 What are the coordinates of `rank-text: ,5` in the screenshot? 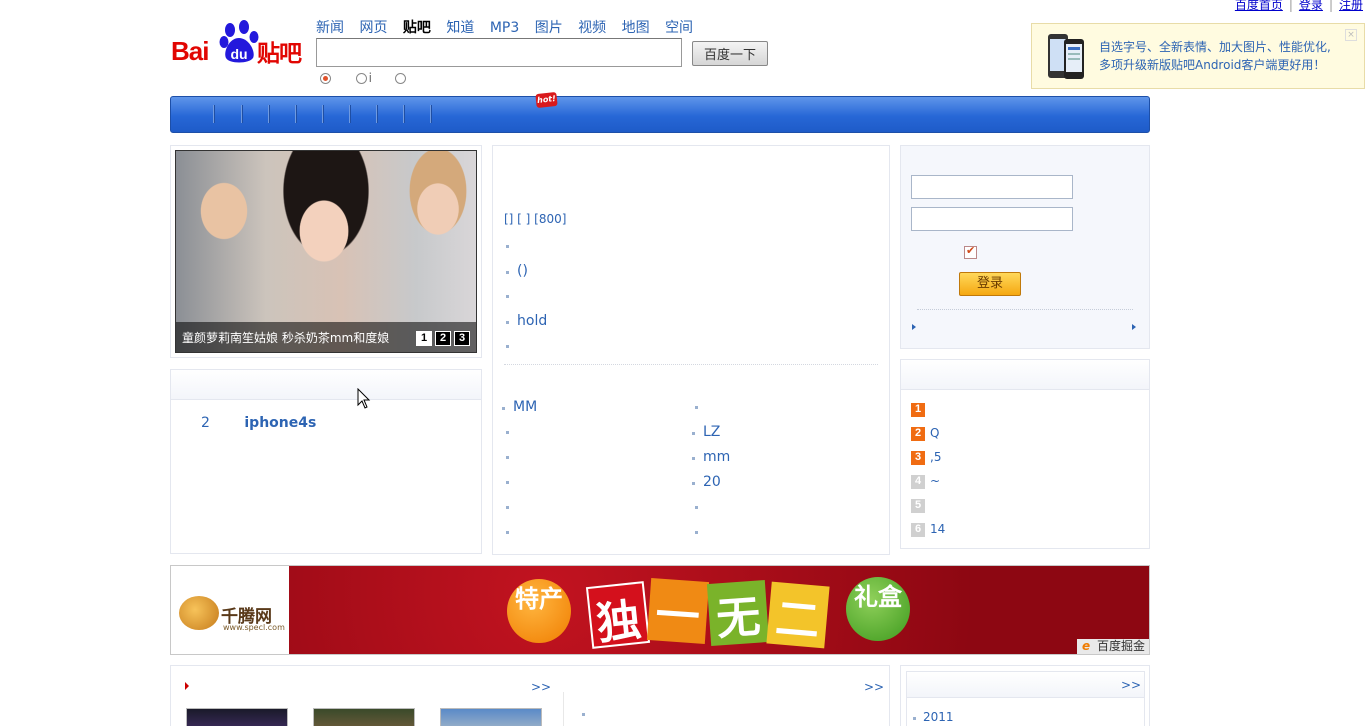 It's located at (935, 457).